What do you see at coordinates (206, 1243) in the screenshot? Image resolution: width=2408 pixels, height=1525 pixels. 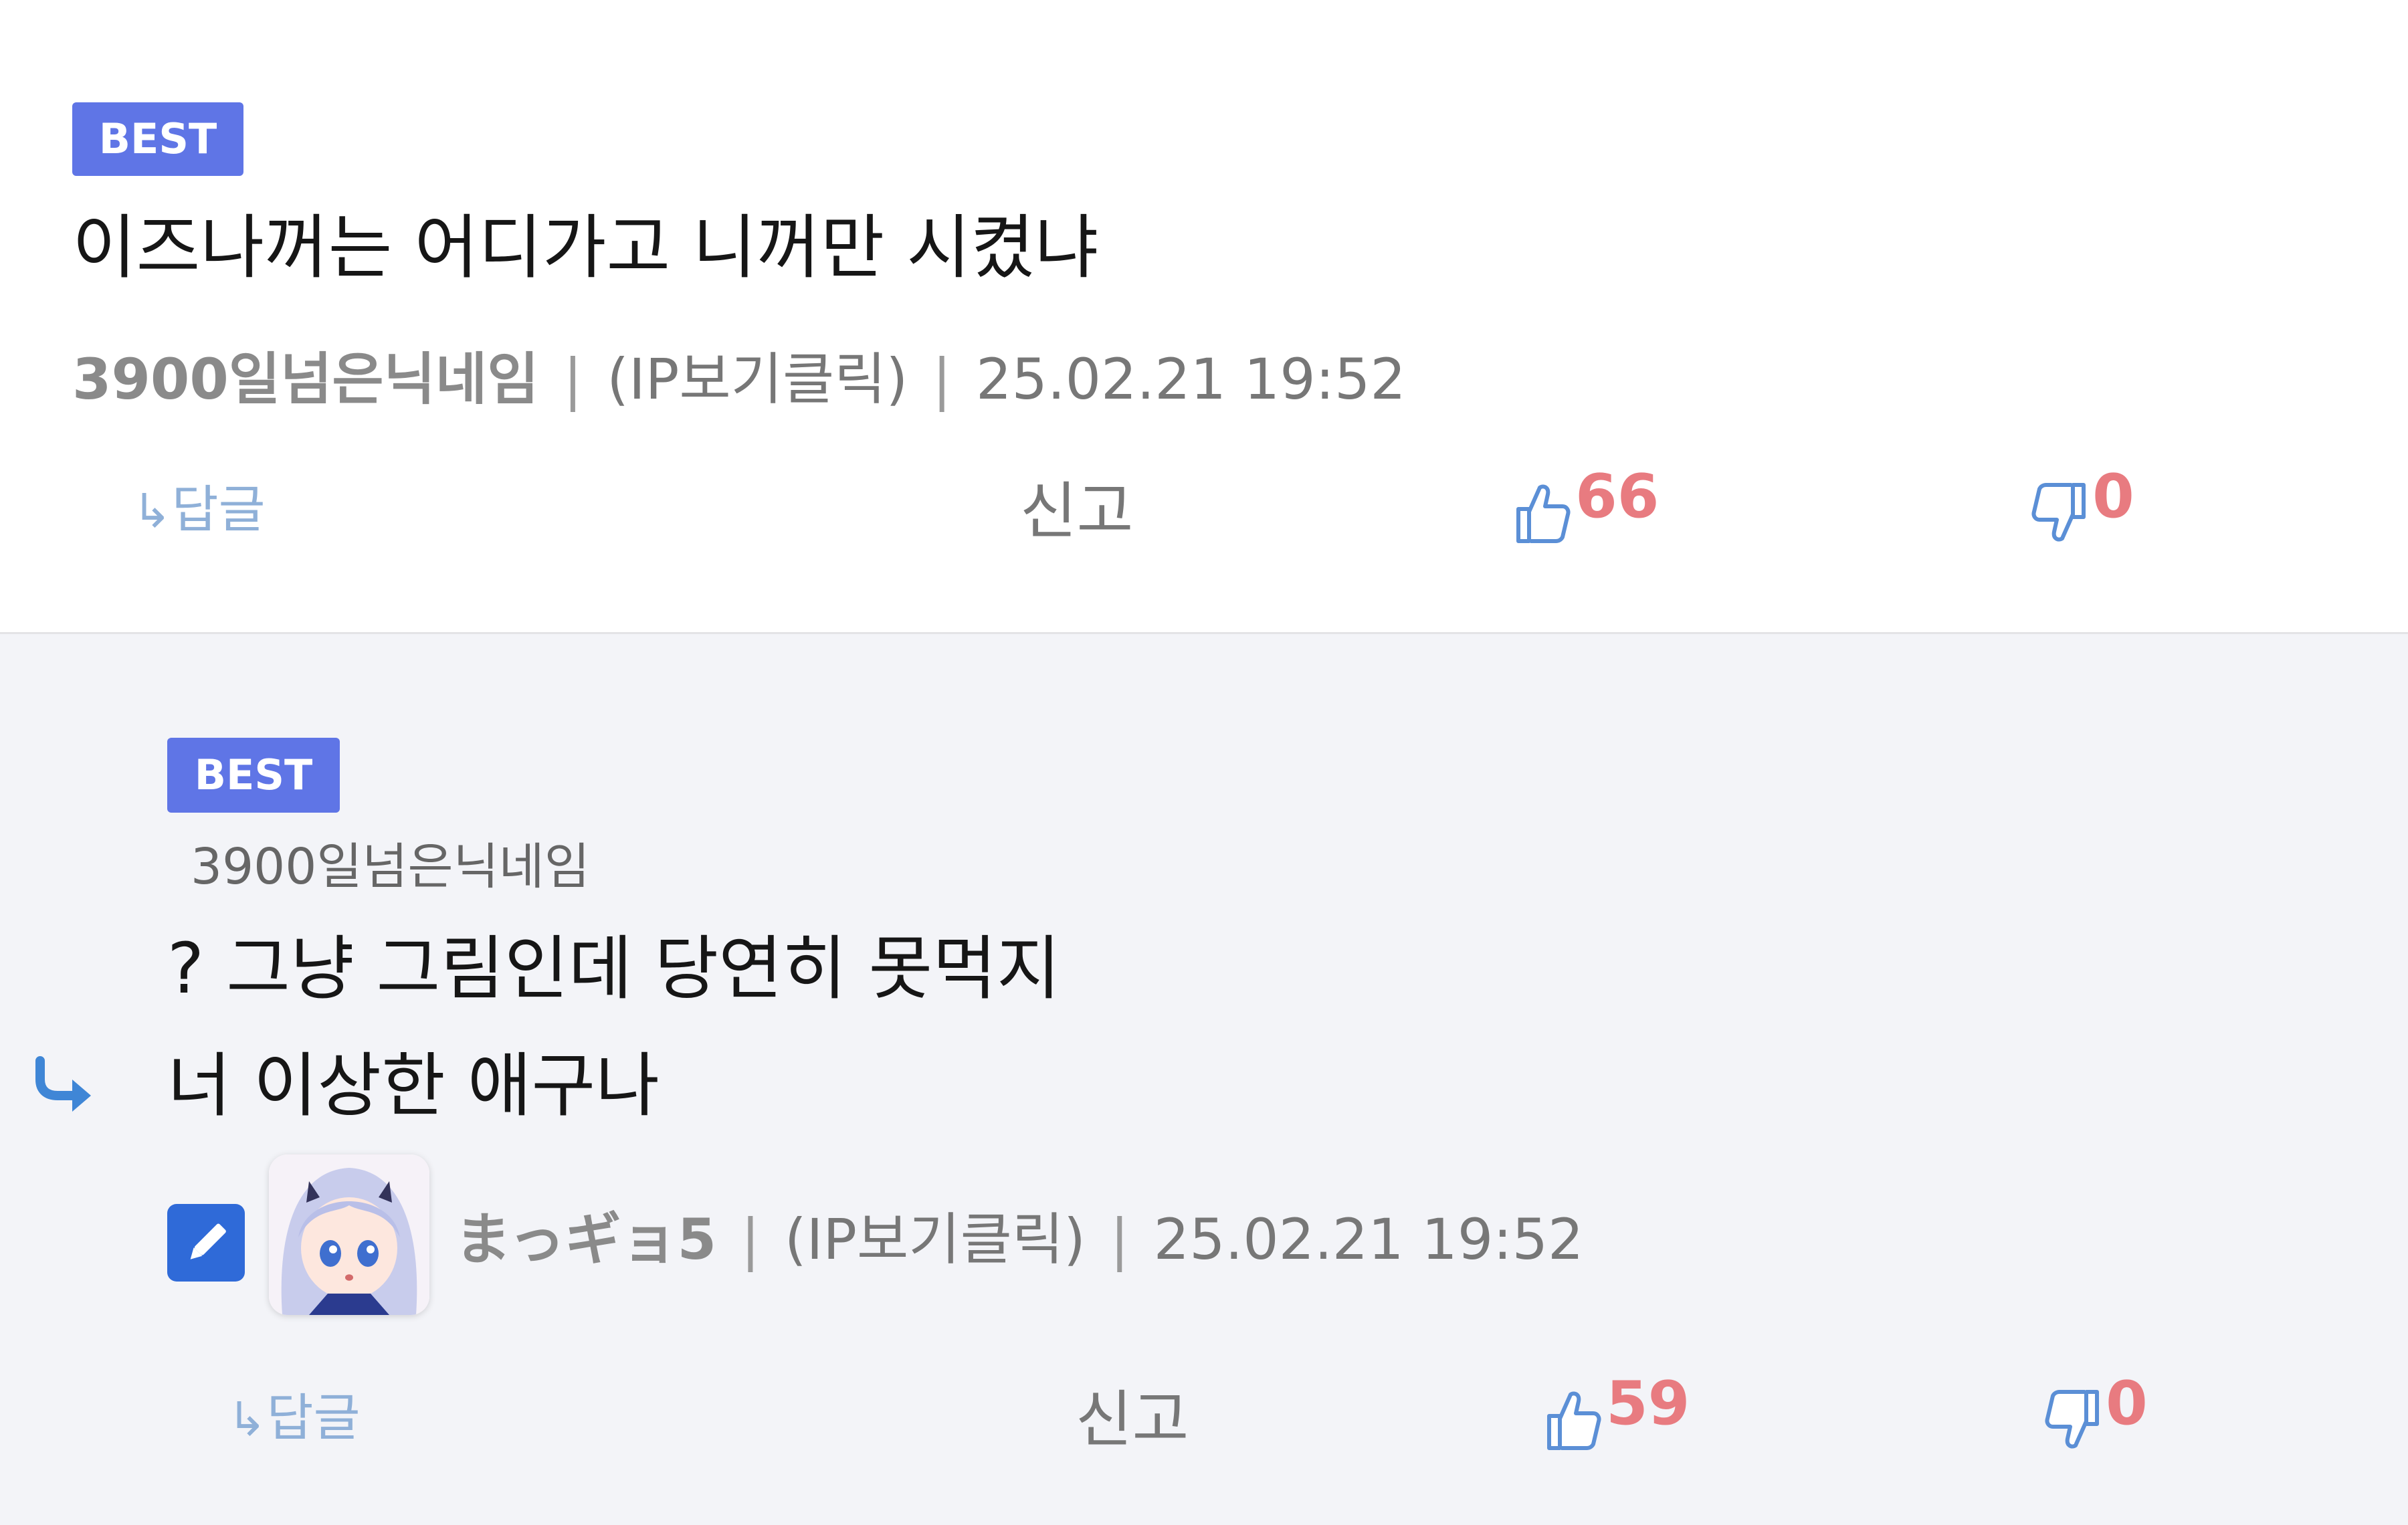 I see `pencil-icon` at bounding box center [206, 1243].